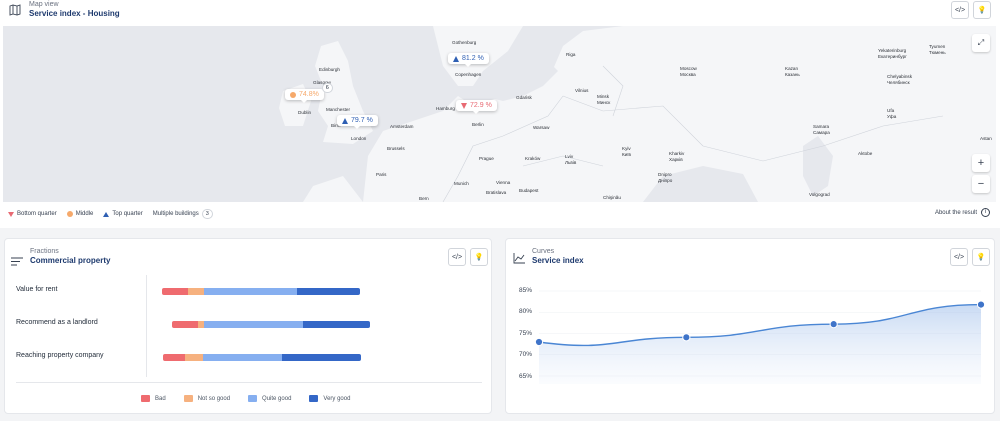 The height and width of the screenshot is (421, 1000). Describe the element at coordinates (32, 214) in the screenshot. I see `legend-bottom-quarter: Bottom quarter` at that location.